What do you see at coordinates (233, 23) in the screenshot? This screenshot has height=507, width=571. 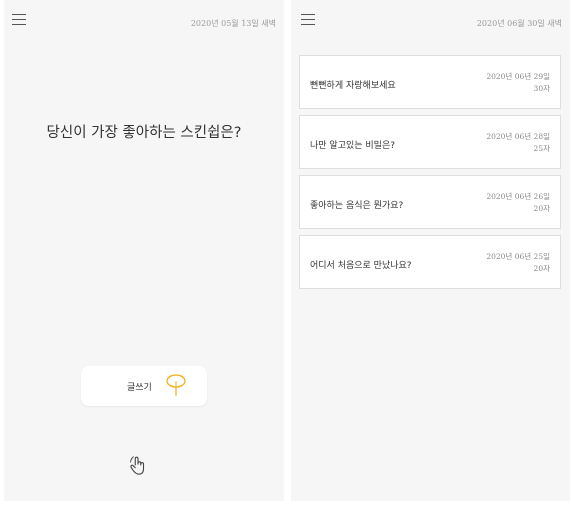 I see `header-date: 2020년 05월 13일 새벽` at bounding box center [233, 23].